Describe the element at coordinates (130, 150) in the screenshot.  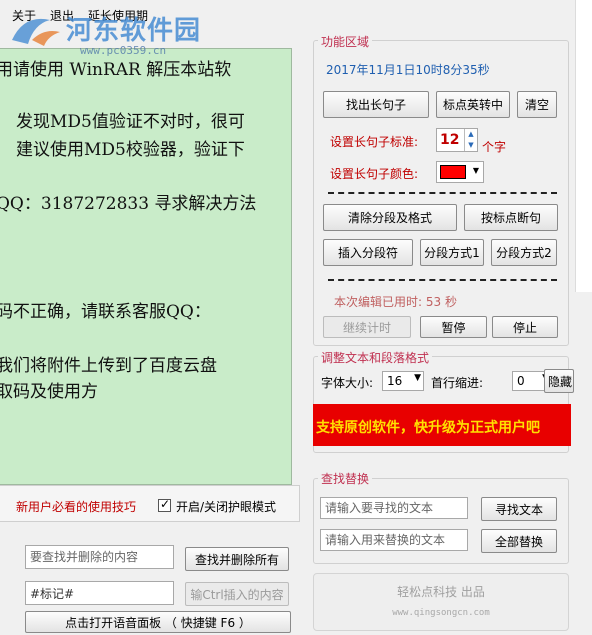
I see `editor-line: 建议使用MD5校验器，验证下` at that location.